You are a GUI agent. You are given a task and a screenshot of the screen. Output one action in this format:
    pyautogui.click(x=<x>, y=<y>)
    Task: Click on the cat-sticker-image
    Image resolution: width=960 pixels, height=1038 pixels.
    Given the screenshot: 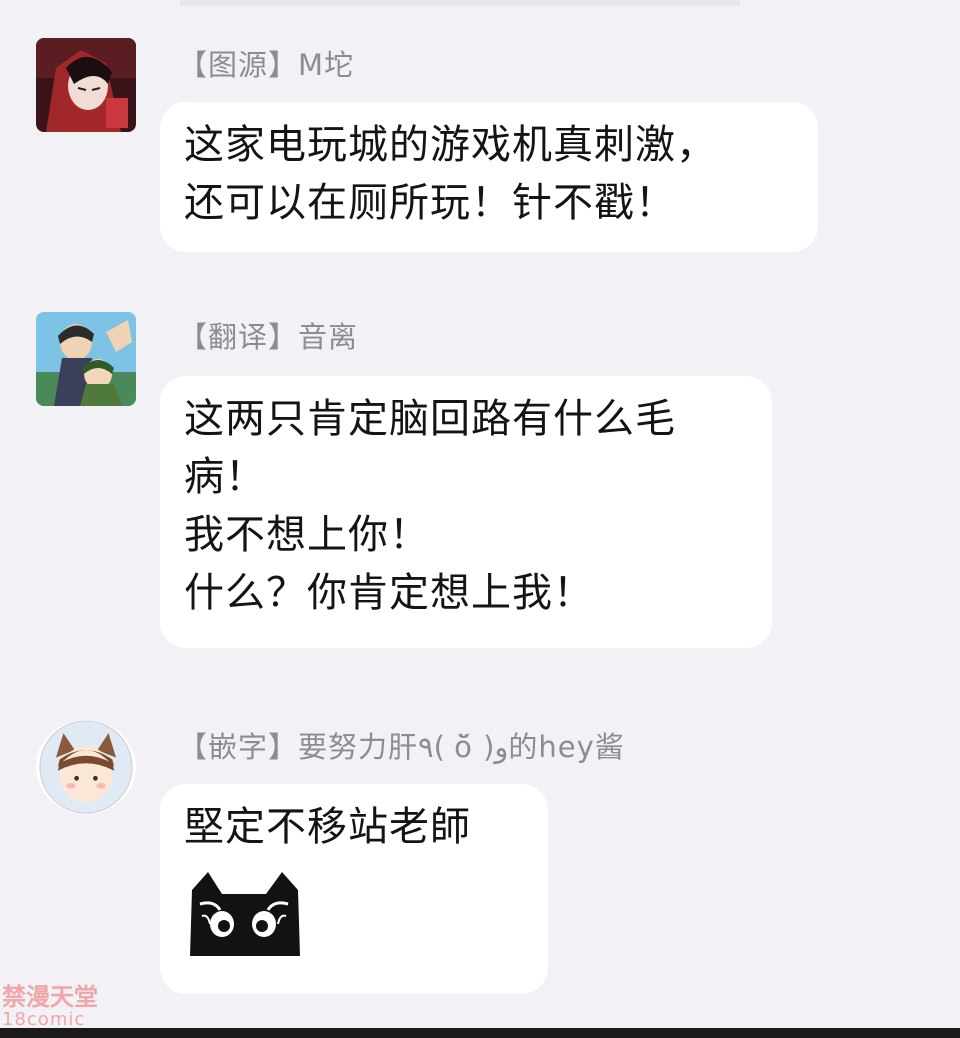 What is the action you would take?
    pyautogui.click(x=245, y=914)
    